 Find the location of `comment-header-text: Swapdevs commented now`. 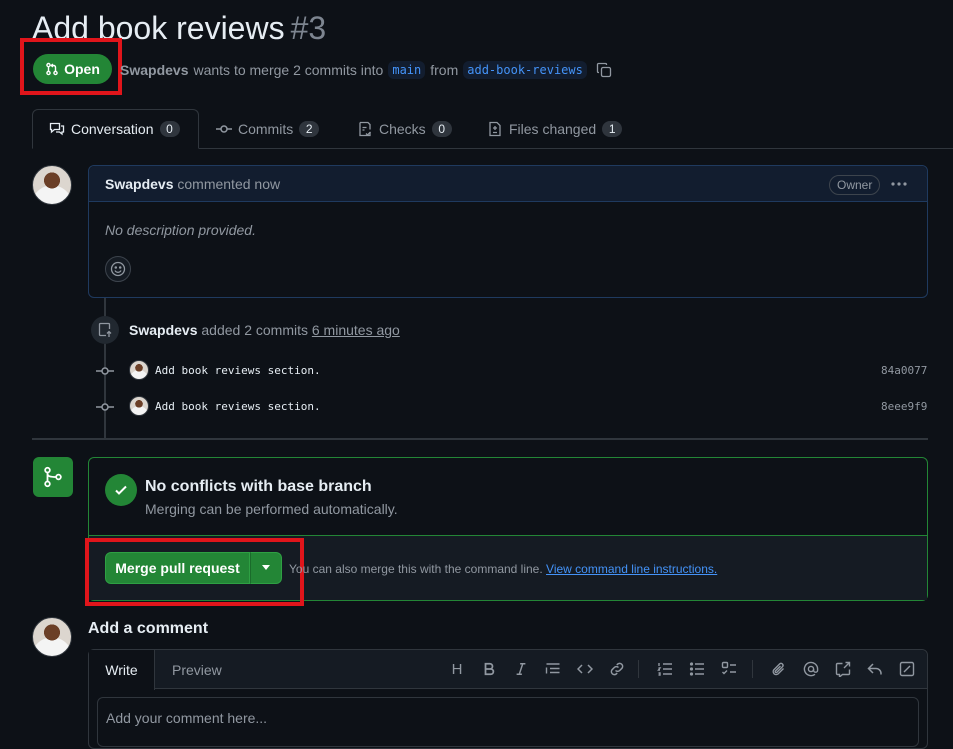

comment-header-text: Swapdevs commented now is located at coordinates (192, 184).